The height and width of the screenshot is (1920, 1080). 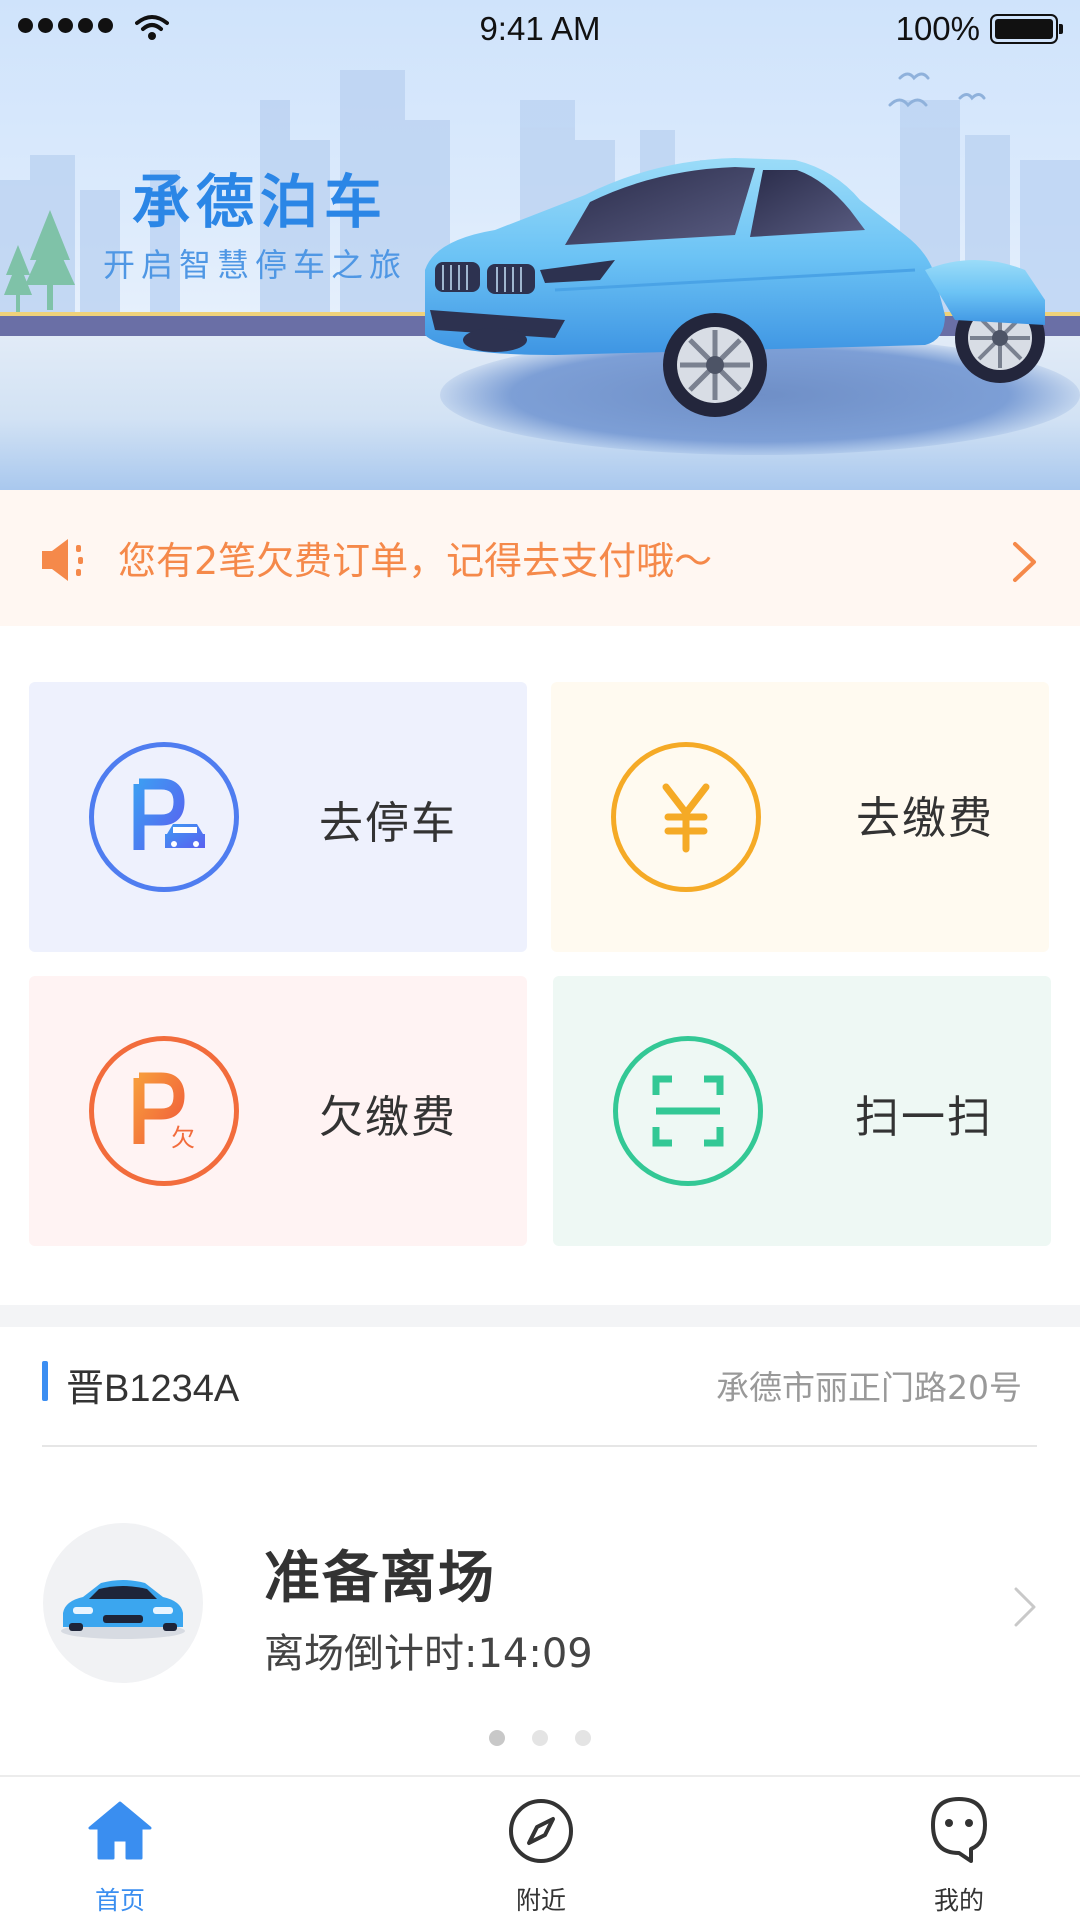 I want to click on car-thumbnail, so click(x=123, y=1603).